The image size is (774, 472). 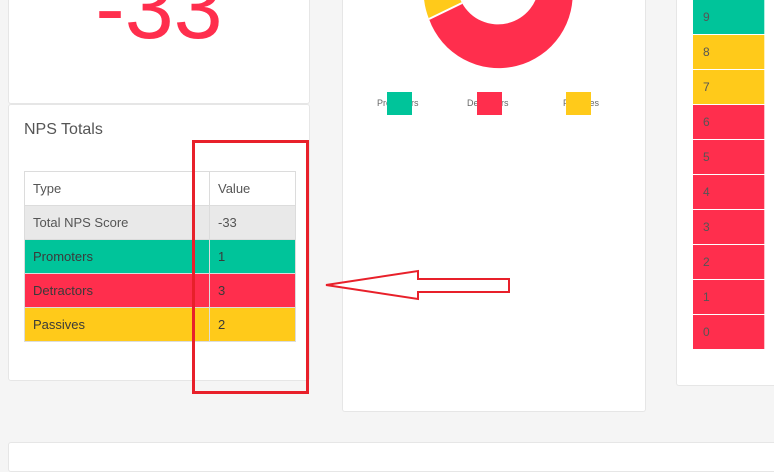 What do you see at coordinates (729, 52) in the screenshot?
I see `score-row-8: 8` at bounding box center [729, 52].